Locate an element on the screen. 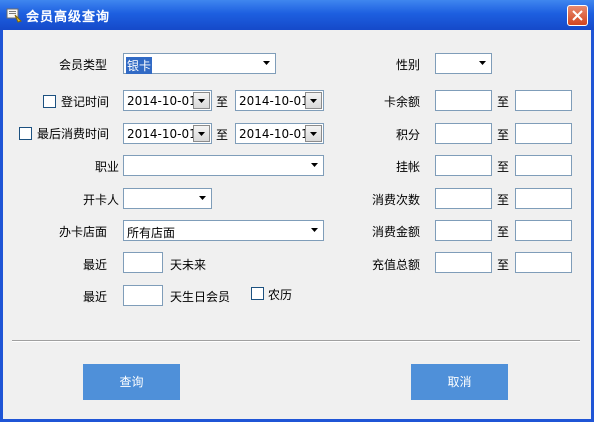 The image size is (594, 422). consume-count-to-label: 至 is located at coordinates (503, 200).